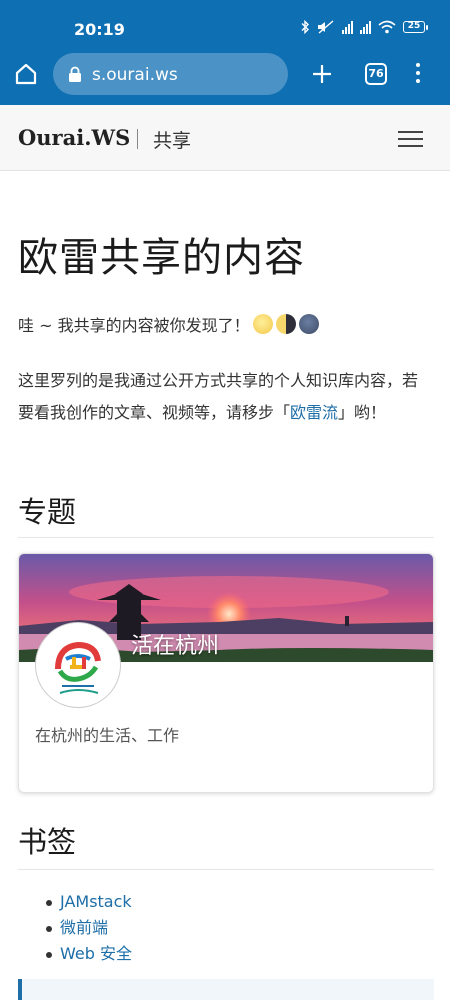 The height and width of the screenshot is (1000, 450). What do you see at coordinates (305, 27) in the screenshot?
I see `bluetooth-icon` at bounding box center [305, 27].